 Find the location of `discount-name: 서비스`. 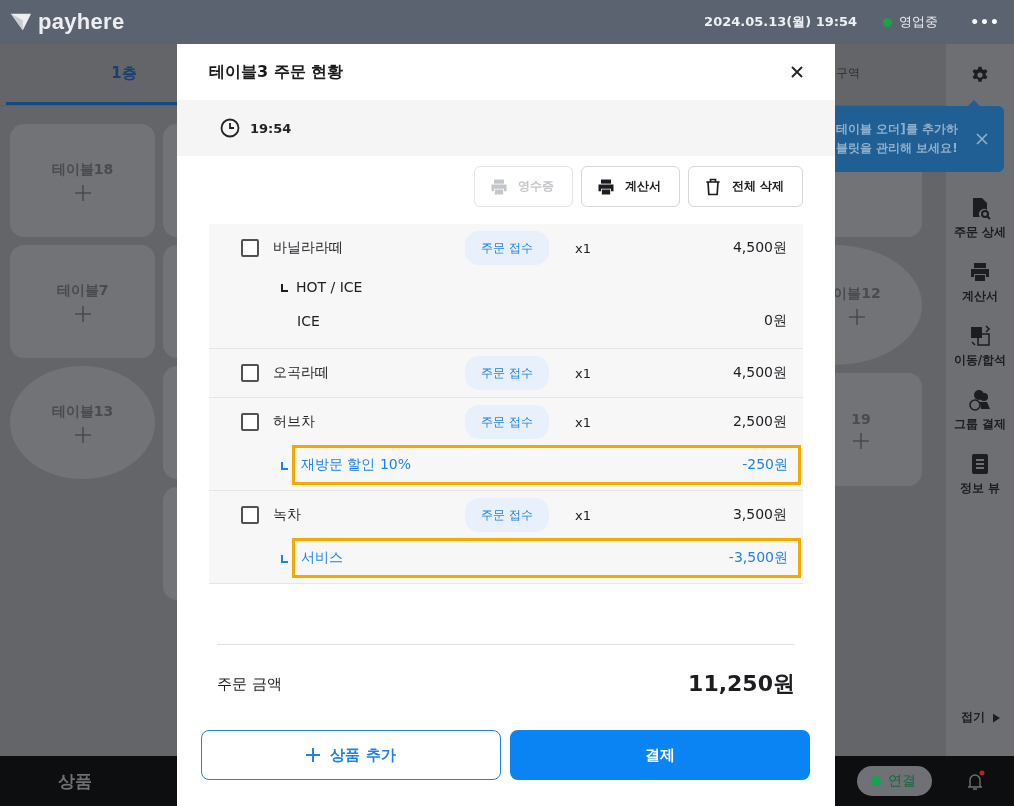

discount-name: 서비스 is located at coordinates (322, 558).